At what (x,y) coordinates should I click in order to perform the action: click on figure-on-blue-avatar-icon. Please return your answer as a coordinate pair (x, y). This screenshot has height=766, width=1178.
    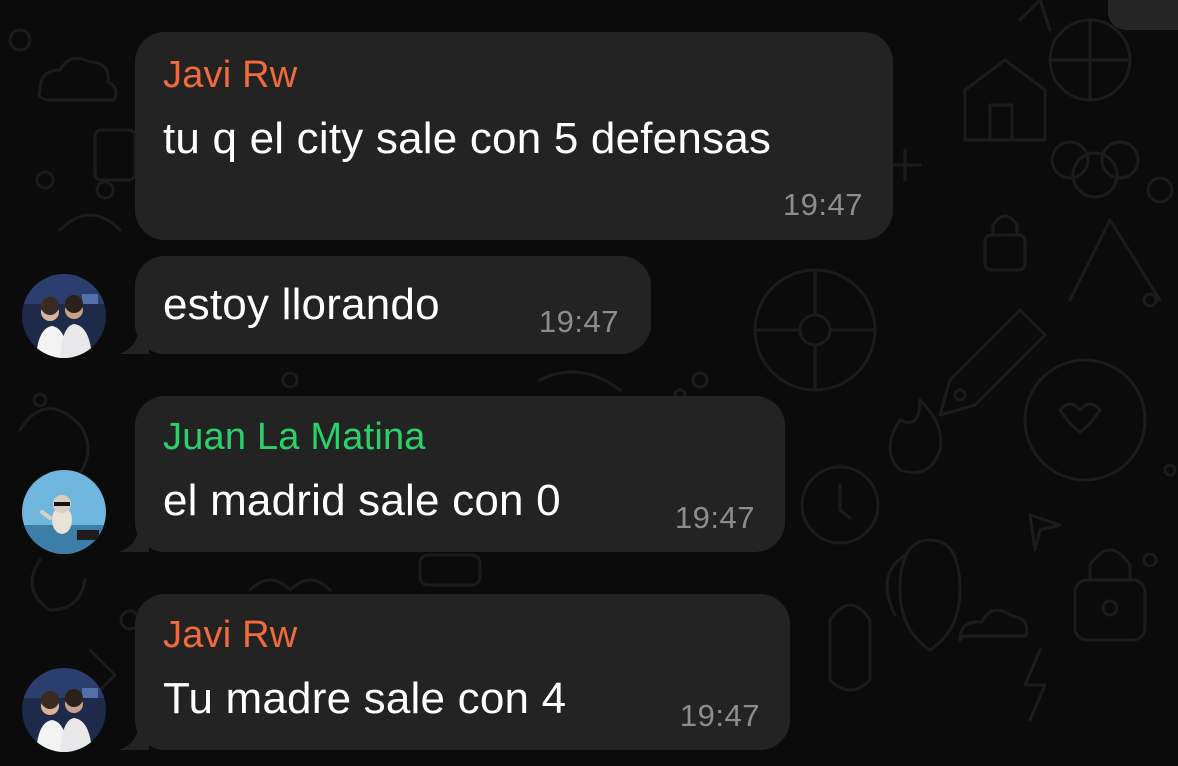
    Looking at the image, I should click on (64, 512).